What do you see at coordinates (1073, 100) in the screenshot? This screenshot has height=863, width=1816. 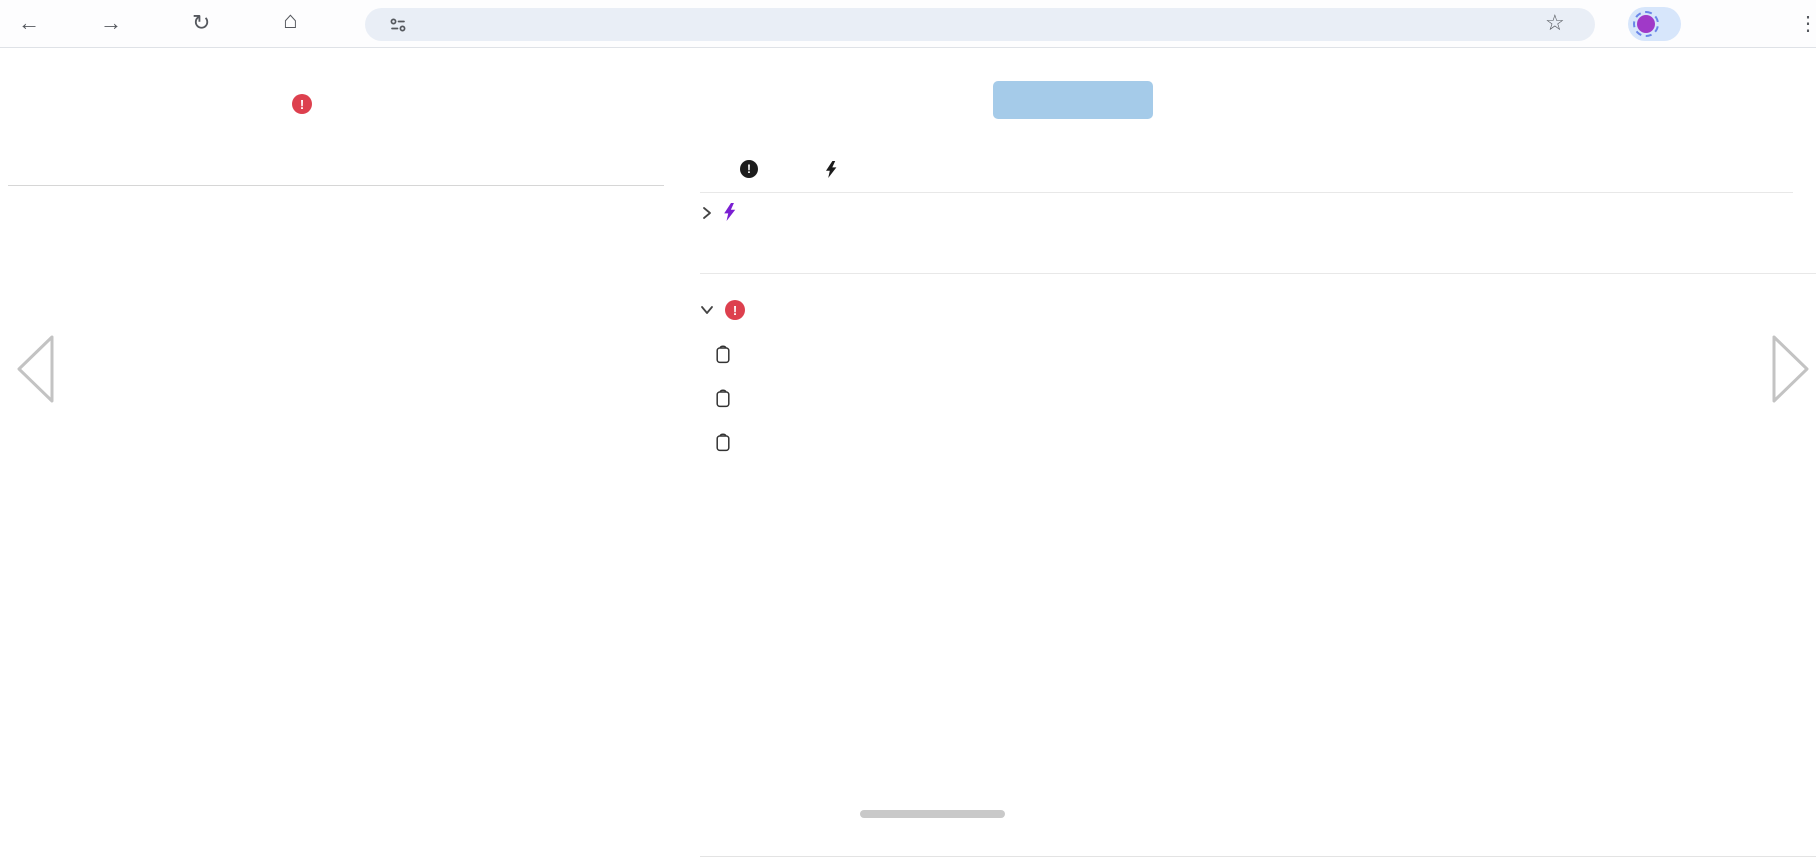 I see `submit-logs-button` at bounding box center [1073, 100].